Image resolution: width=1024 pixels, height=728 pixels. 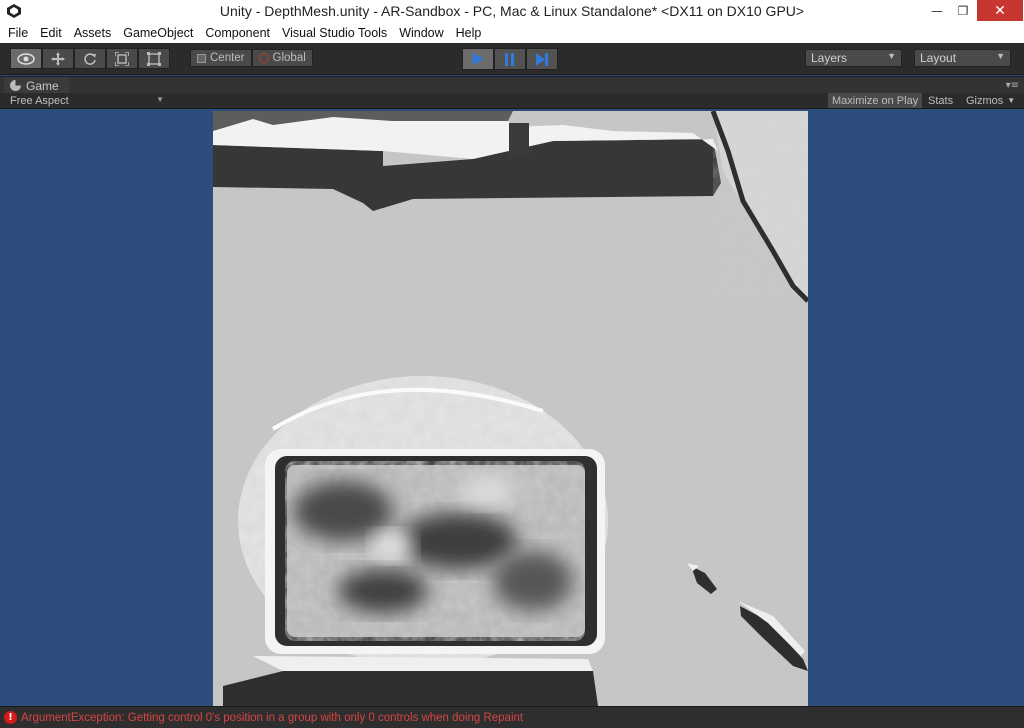 I want to click on rect-icon, so click(x=154, y=58).